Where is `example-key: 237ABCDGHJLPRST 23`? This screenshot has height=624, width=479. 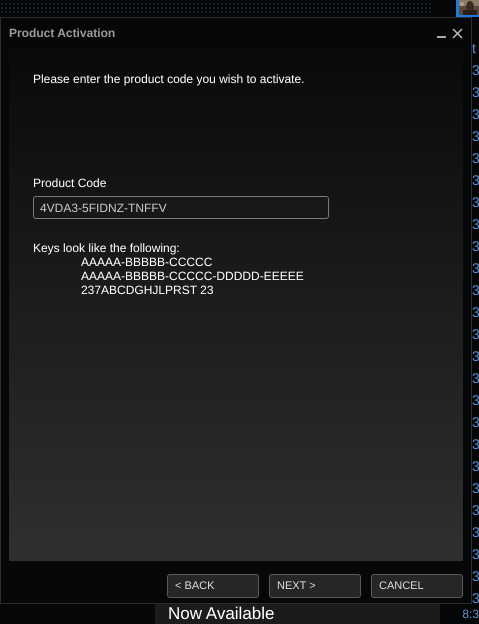 example-key: 237ABCDGHJLPRST 23 is located at coordinates (260, 290).